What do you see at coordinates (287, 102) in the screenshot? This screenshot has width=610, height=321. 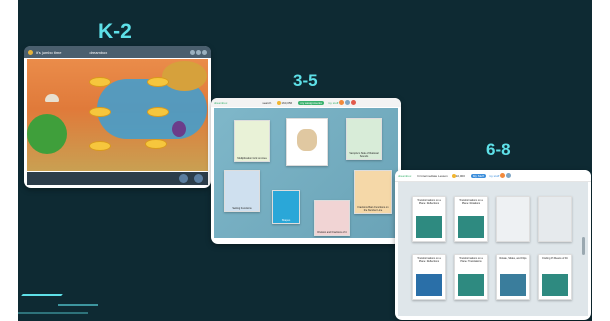 I see `g35-coins: 160,056` at bounding box center [287, 102].